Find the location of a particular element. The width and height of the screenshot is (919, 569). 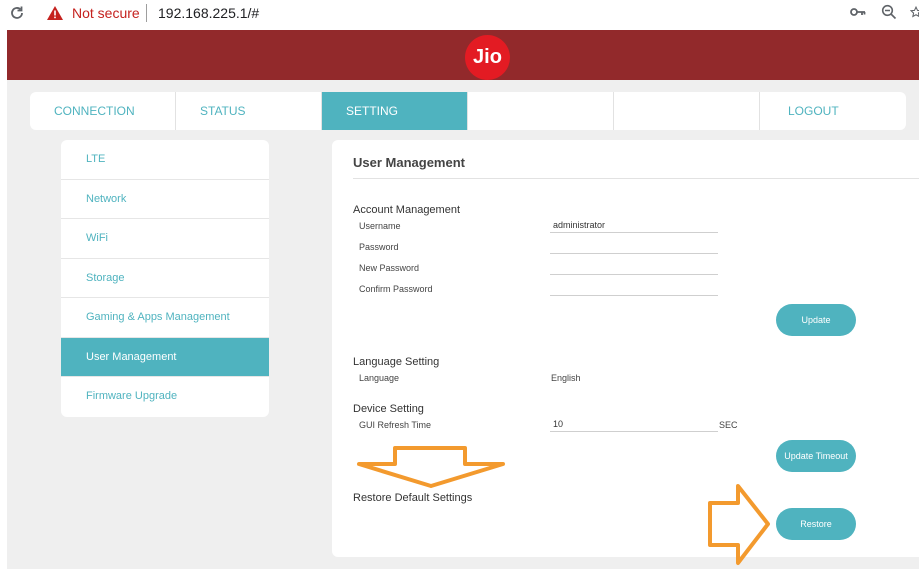

password-input is located at coordinates (634, 246).